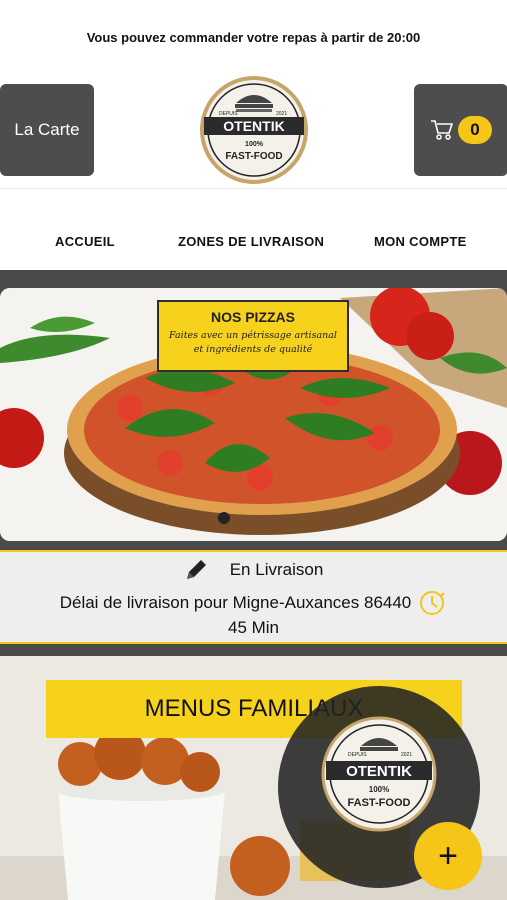  I want to click on floating-logo-pct: 100%, so click(379, 789).